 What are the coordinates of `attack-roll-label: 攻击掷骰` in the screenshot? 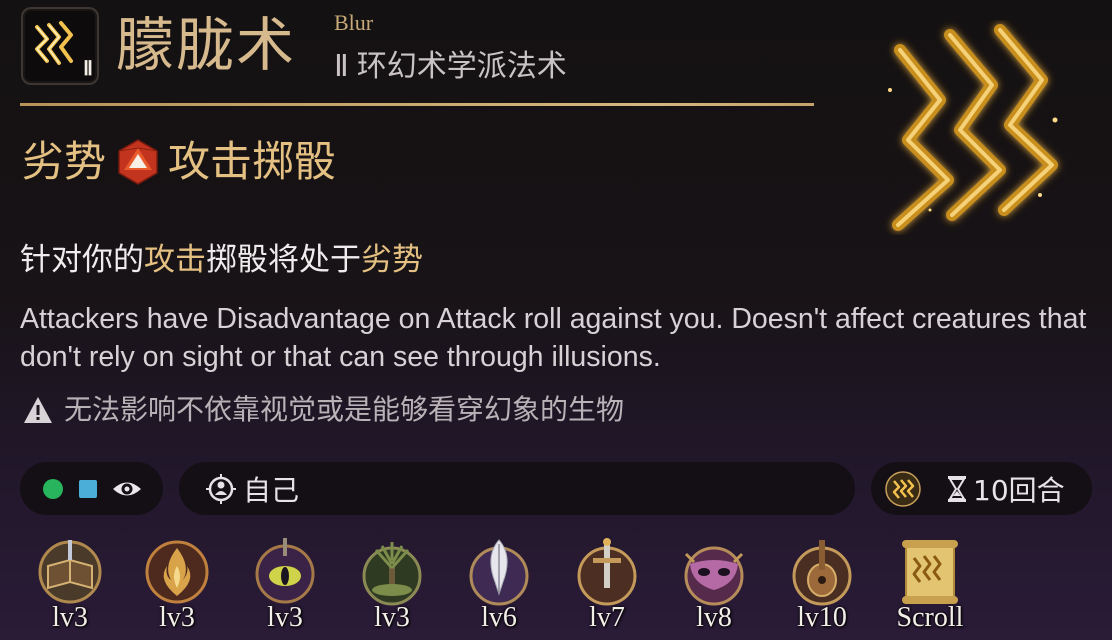 It's located at (252, 161).